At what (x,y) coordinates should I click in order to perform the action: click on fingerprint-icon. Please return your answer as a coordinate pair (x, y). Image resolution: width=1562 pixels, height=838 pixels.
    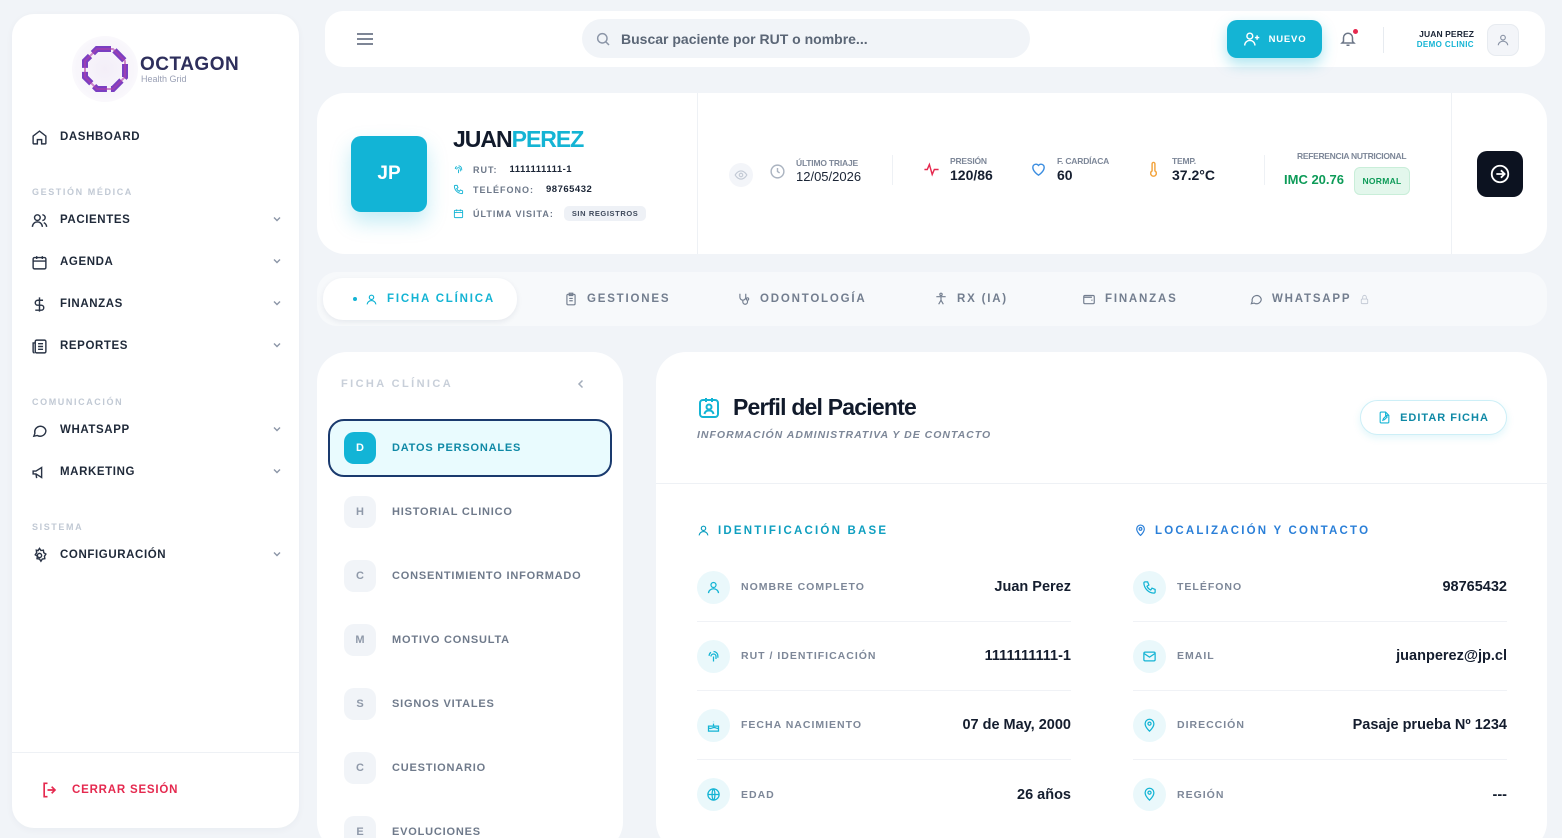
    Looking at the image, I should click on (459, 169).